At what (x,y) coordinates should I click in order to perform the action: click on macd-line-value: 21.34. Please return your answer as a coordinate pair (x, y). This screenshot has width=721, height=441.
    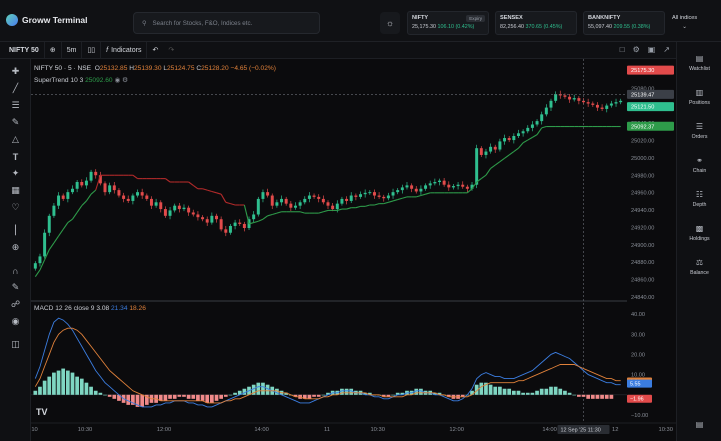
    Looking at the image, I should click on (119, 308).